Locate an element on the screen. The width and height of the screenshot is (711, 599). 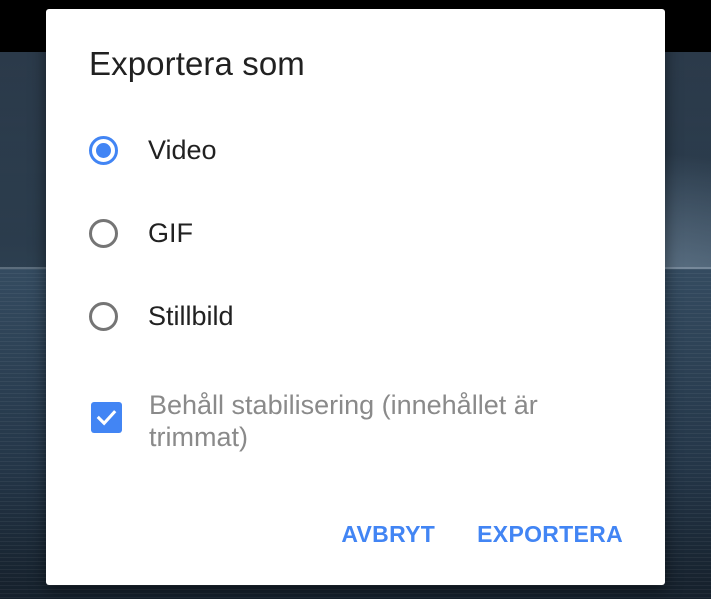
cancel-button: AVBRYT is located at coordinates (388, 534).